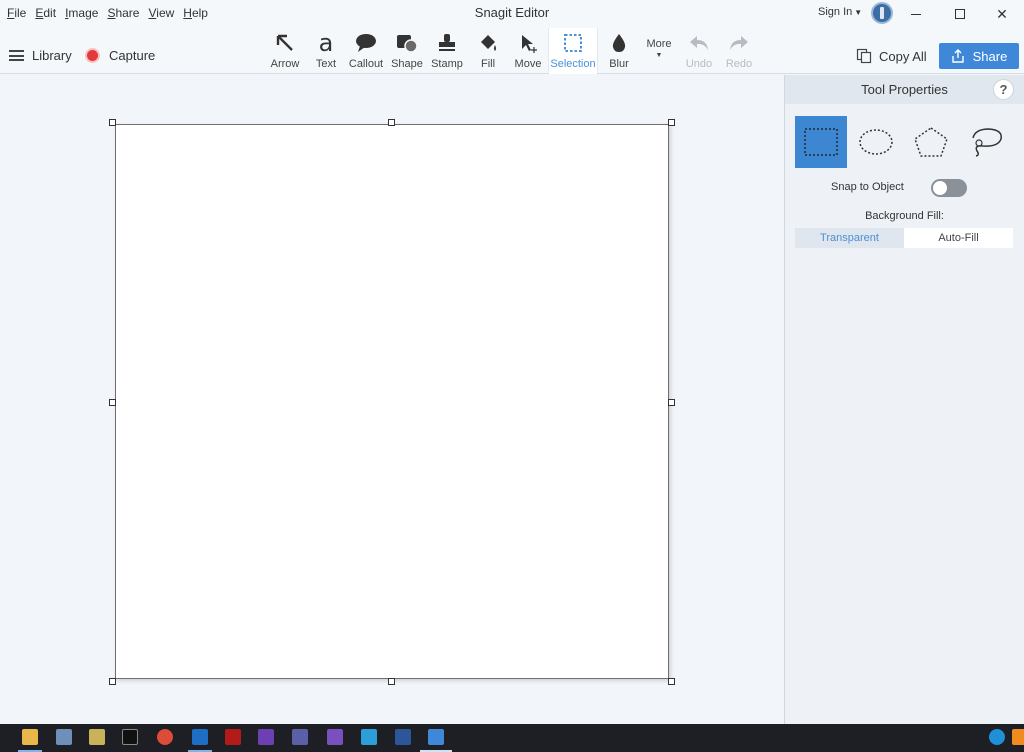 The image size is (1024, 752). Describe the element at coordinates (986, 142) in the screenshot. I see `freehand-selection-option` at that location.